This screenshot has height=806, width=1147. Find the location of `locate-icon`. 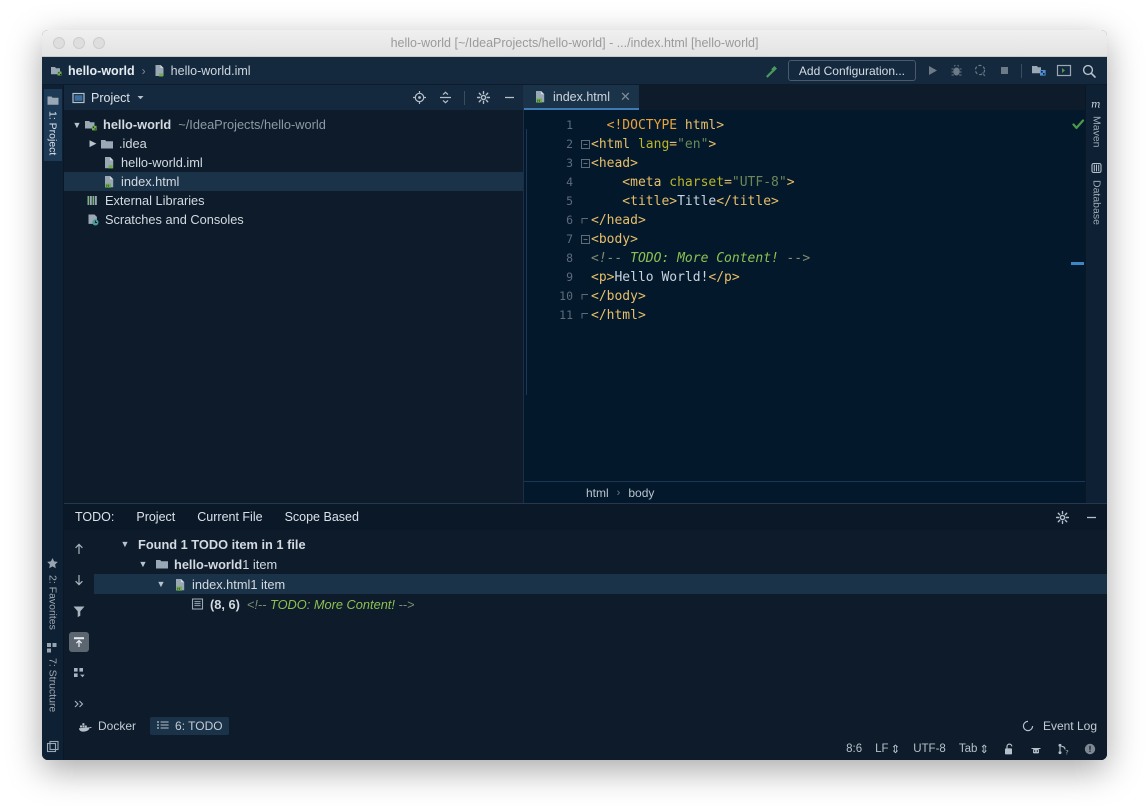

locate-icon is located at coordinates (419, 97).